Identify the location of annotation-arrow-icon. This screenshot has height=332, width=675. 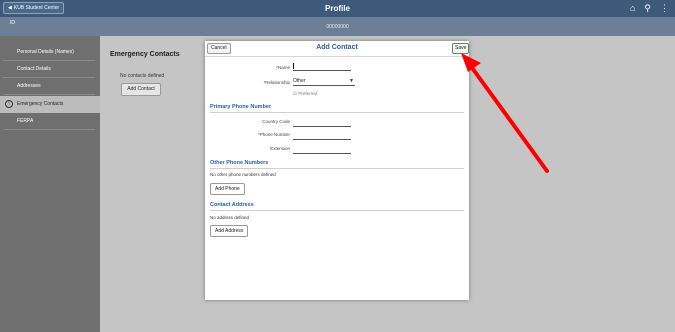
(505, 113).